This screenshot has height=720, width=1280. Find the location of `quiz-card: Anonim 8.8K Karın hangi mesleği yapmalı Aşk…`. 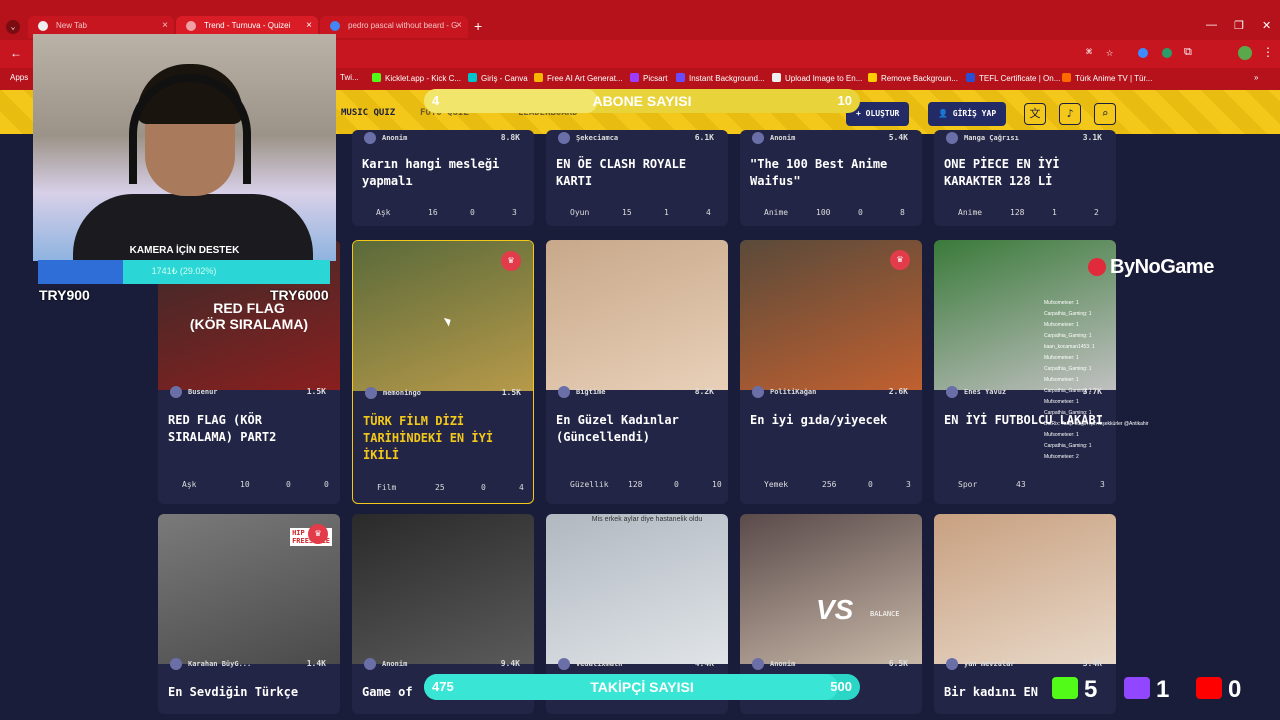

quiz-card: Anonim 8.8K Karın hangi mesleği yapmalı Aşk… is located at coordinates (443, 178).